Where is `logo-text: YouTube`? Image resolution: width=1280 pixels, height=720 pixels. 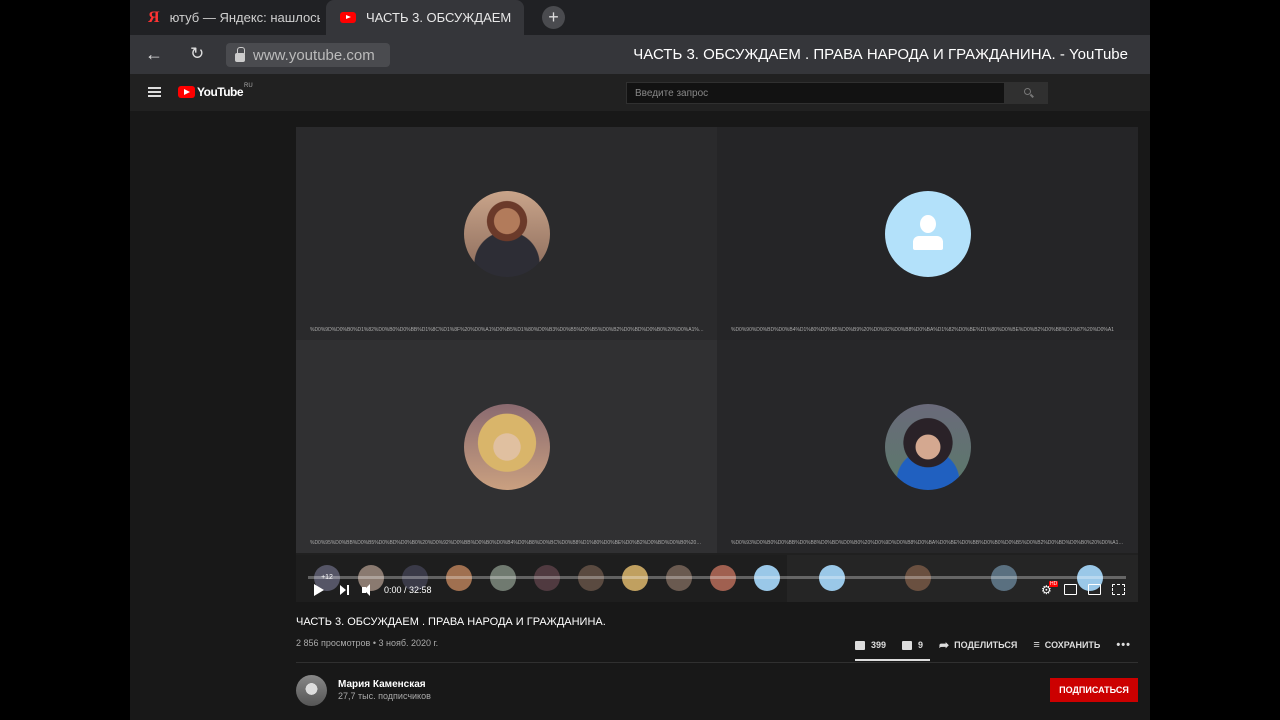
logo-text: YouTube is located at coordinates (220, 92).